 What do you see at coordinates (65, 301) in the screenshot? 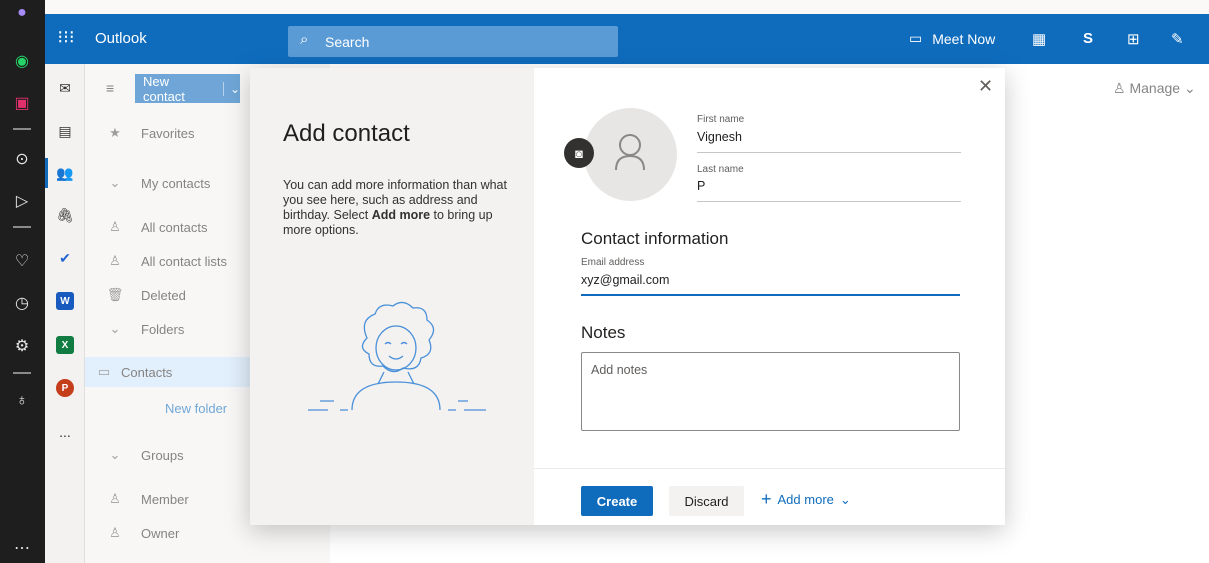
I see `word-icon: W` at bounding box center [65, 301].